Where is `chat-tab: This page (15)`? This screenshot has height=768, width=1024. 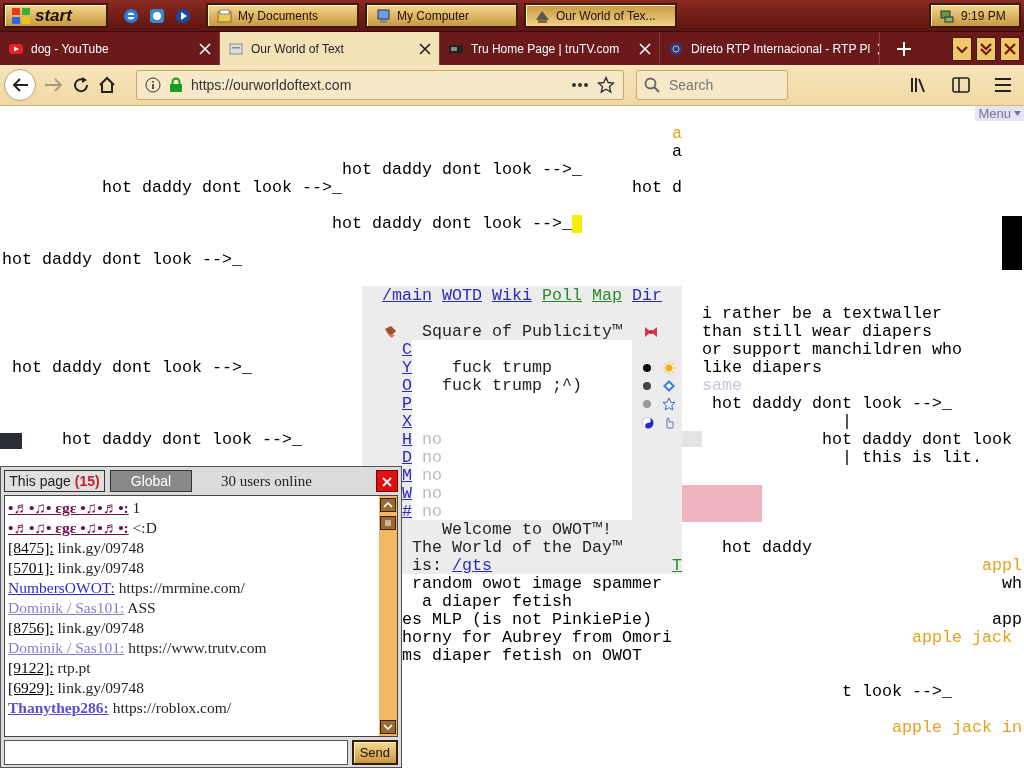 chat-tab: This page (15) is located at coordinates (54, 481).